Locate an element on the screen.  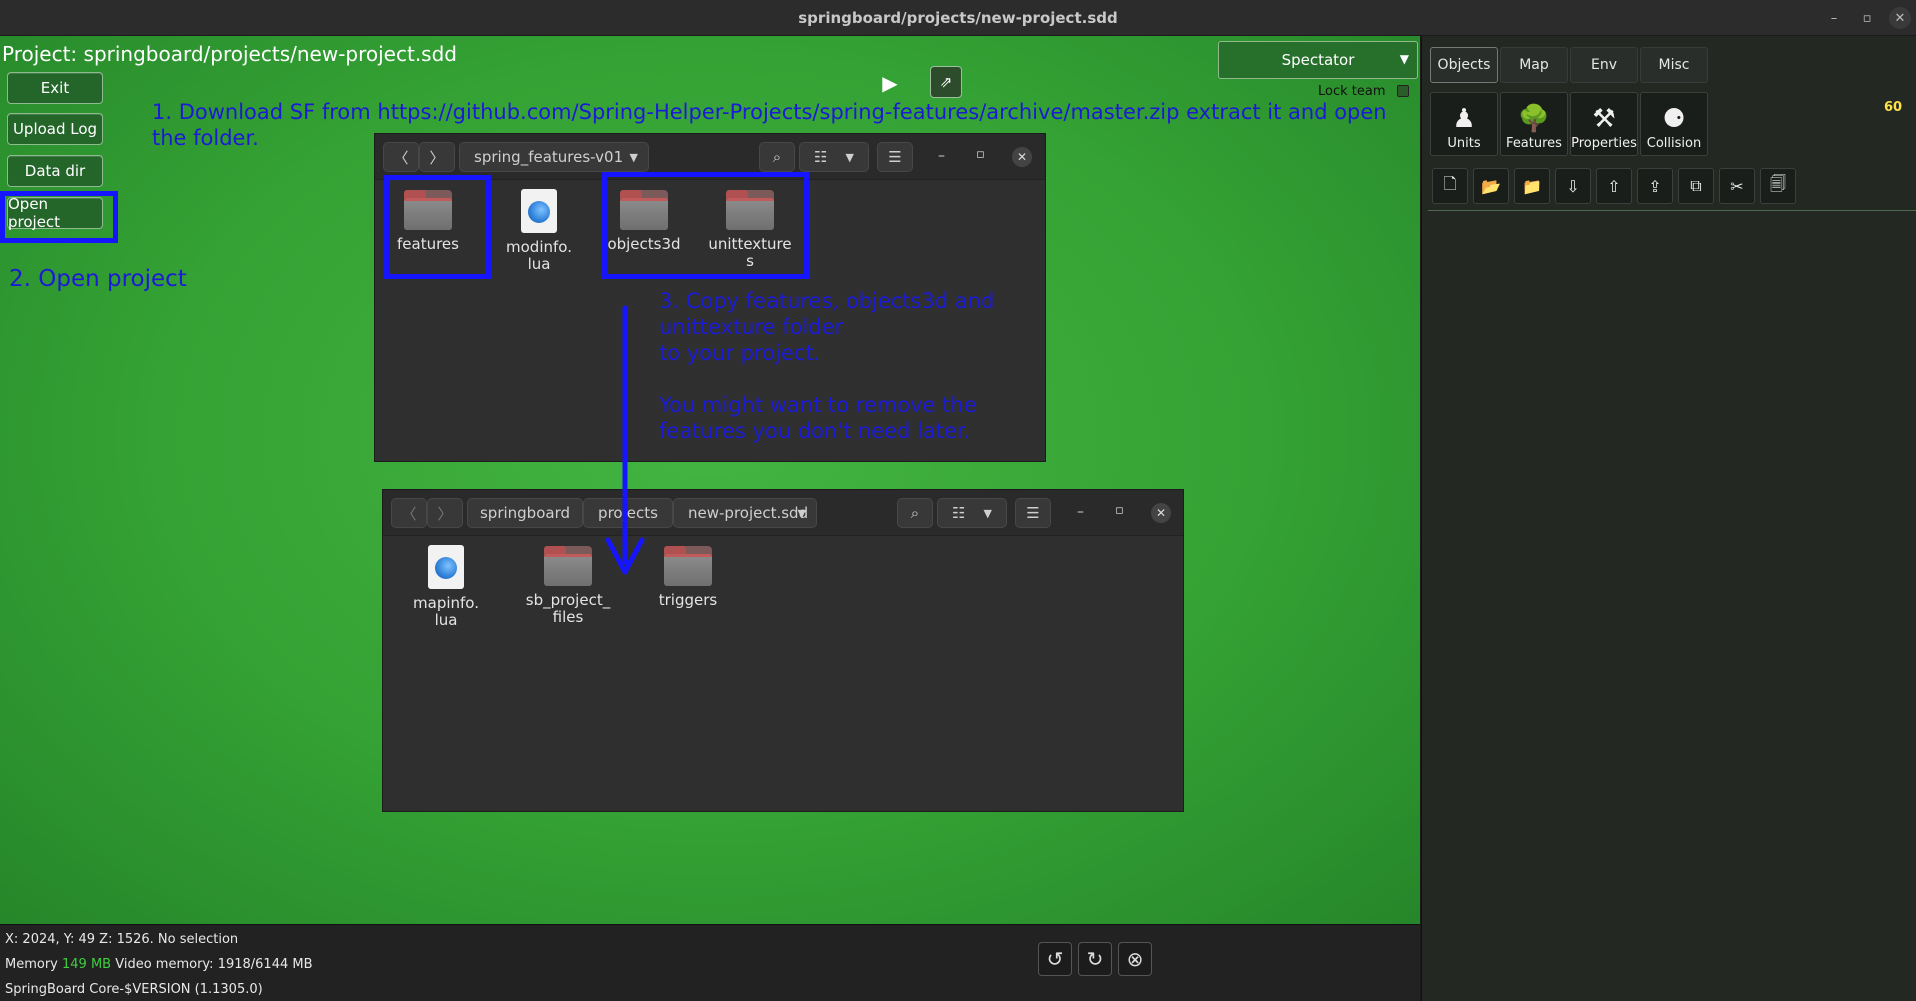
breadcrumb-new-project: new-project.sdd ▼ is located at coordinates (745, 513).